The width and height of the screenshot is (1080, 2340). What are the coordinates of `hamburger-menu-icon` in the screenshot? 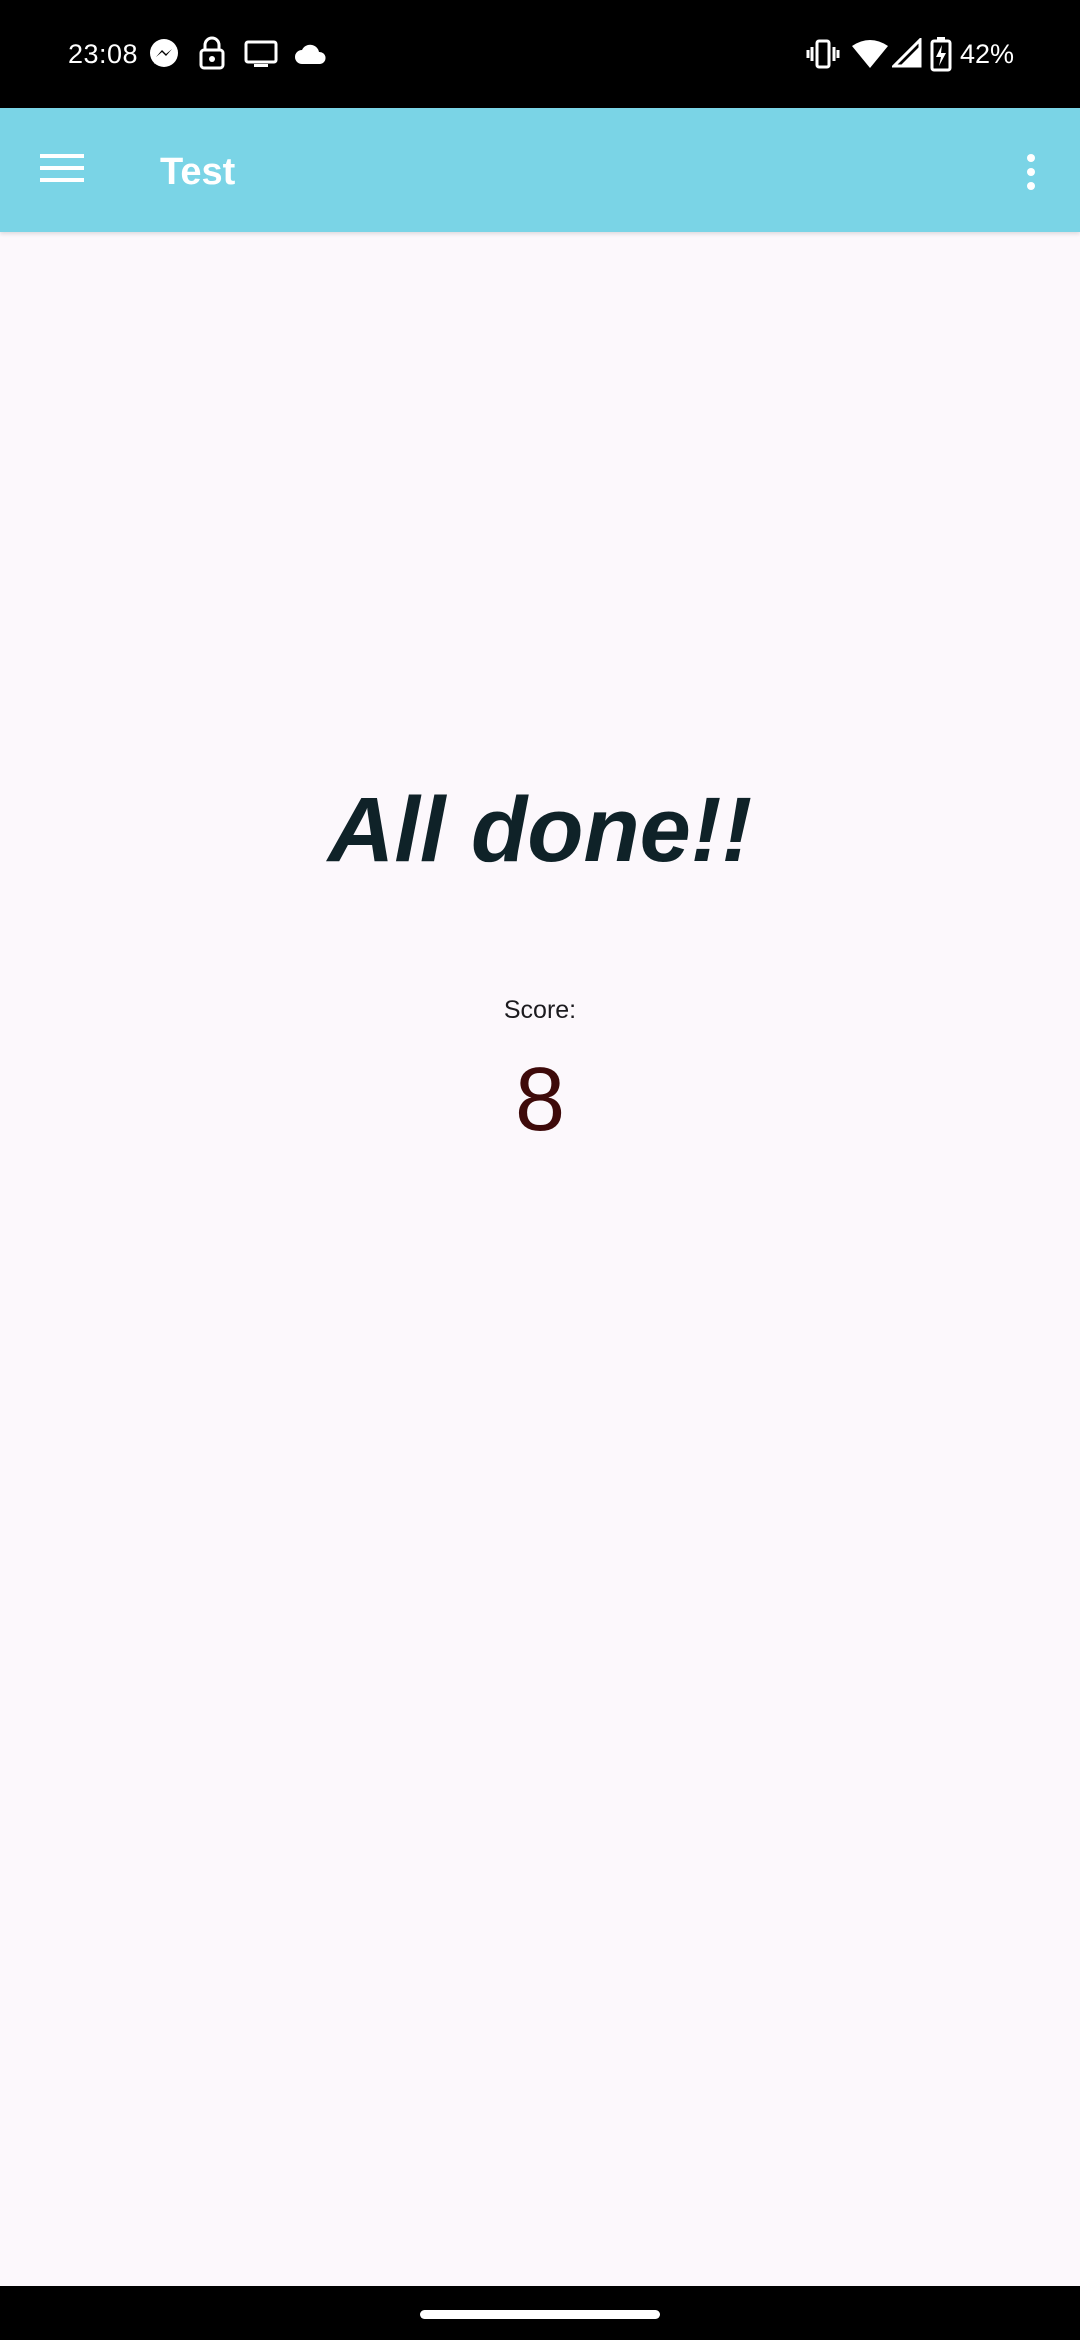 It's located at (62, 168).